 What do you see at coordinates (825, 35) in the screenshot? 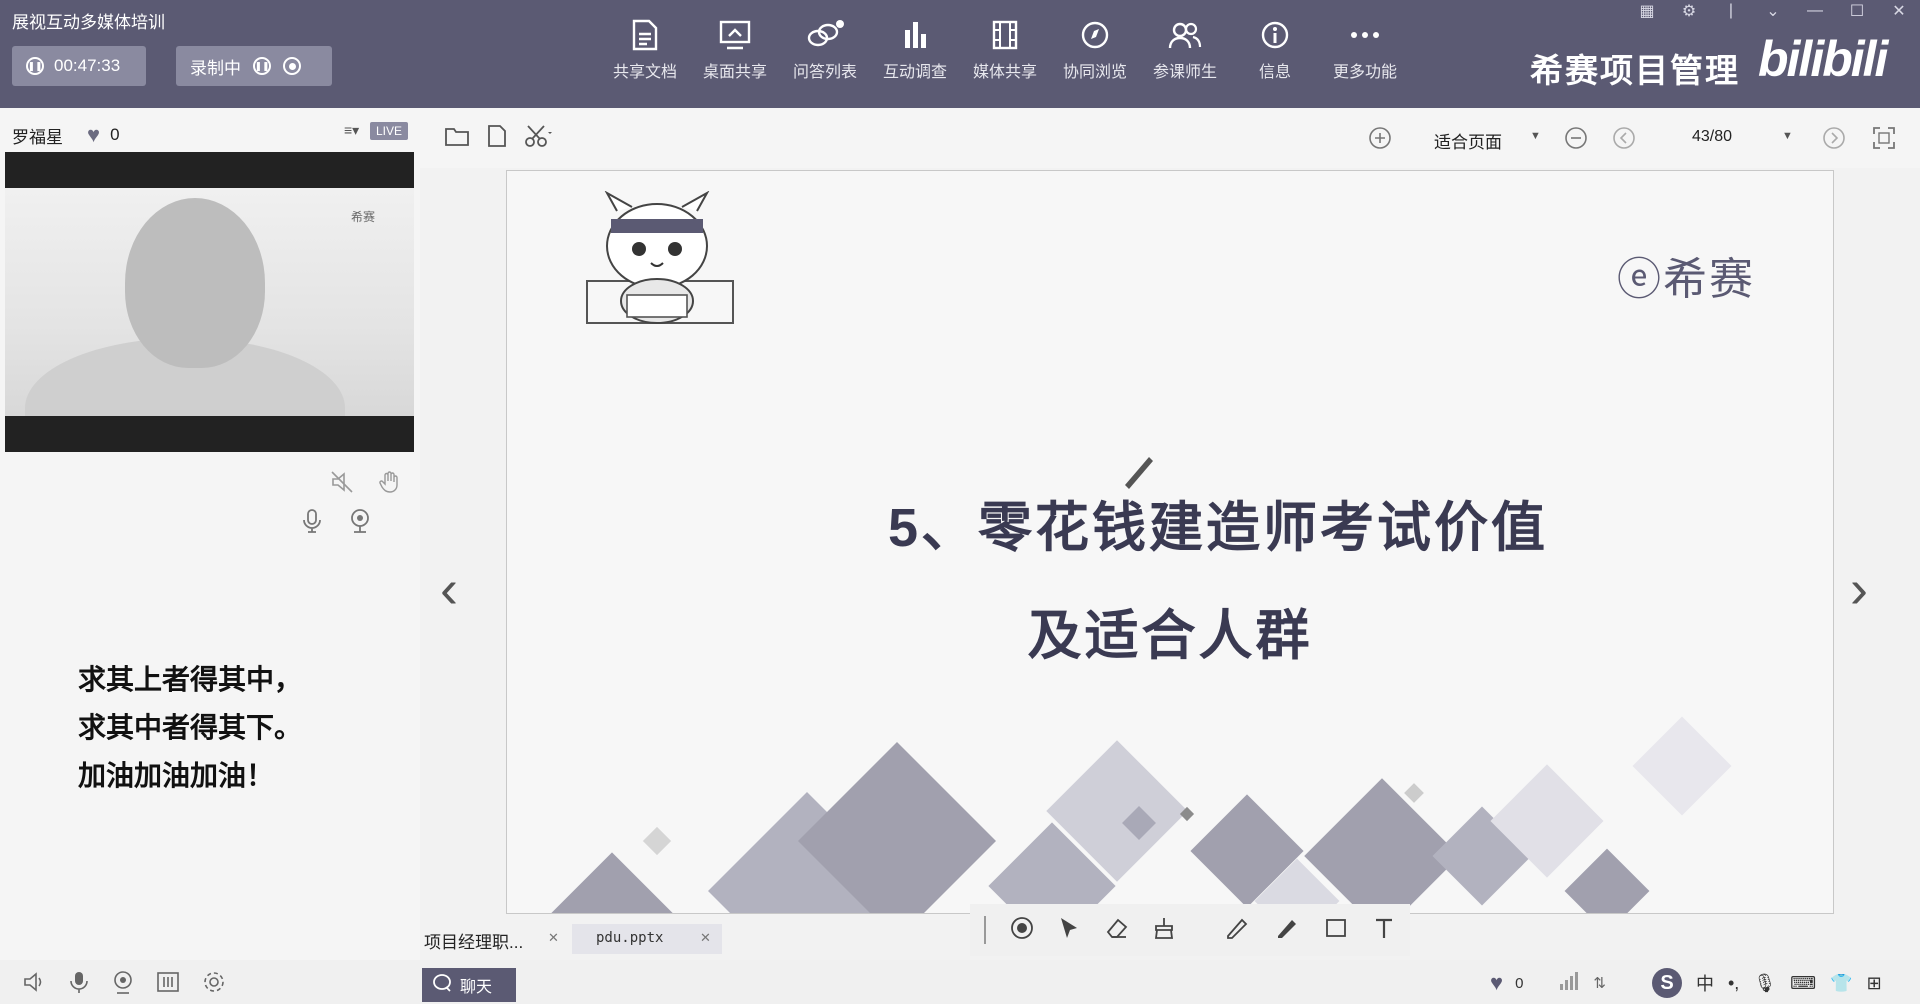
I see `qa-chat-icon` at bounding box center [825, 35].